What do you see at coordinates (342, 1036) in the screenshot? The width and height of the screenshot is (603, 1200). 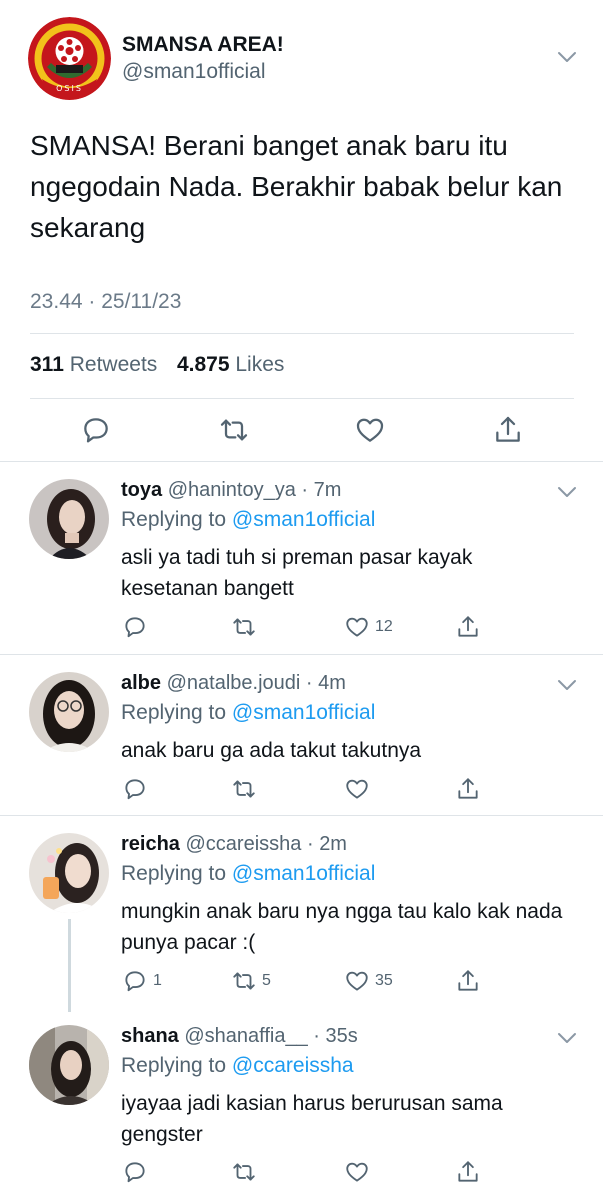 I see `reply-time: 35s` at bounding box center [342, 1036].